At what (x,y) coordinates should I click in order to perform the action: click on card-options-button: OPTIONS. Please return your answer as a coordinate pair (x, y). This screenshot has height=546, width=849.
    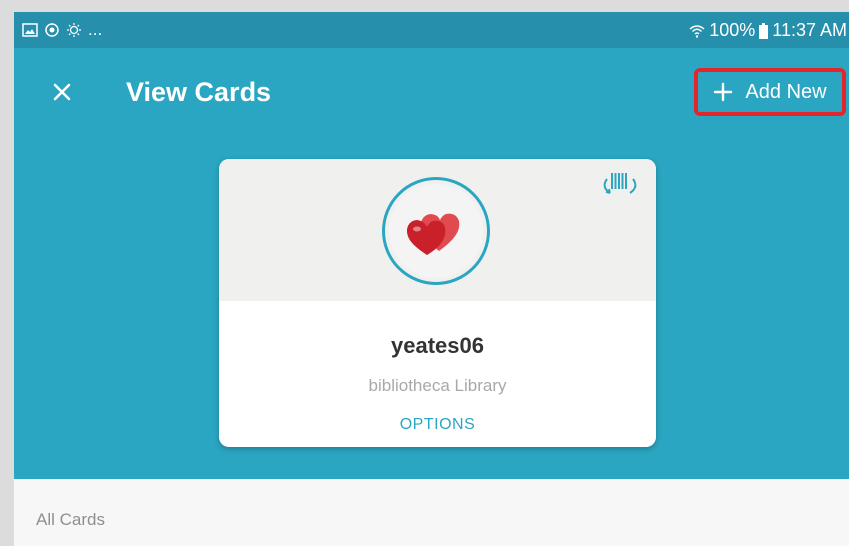
    Looking at the image, I should click on (437, 425).